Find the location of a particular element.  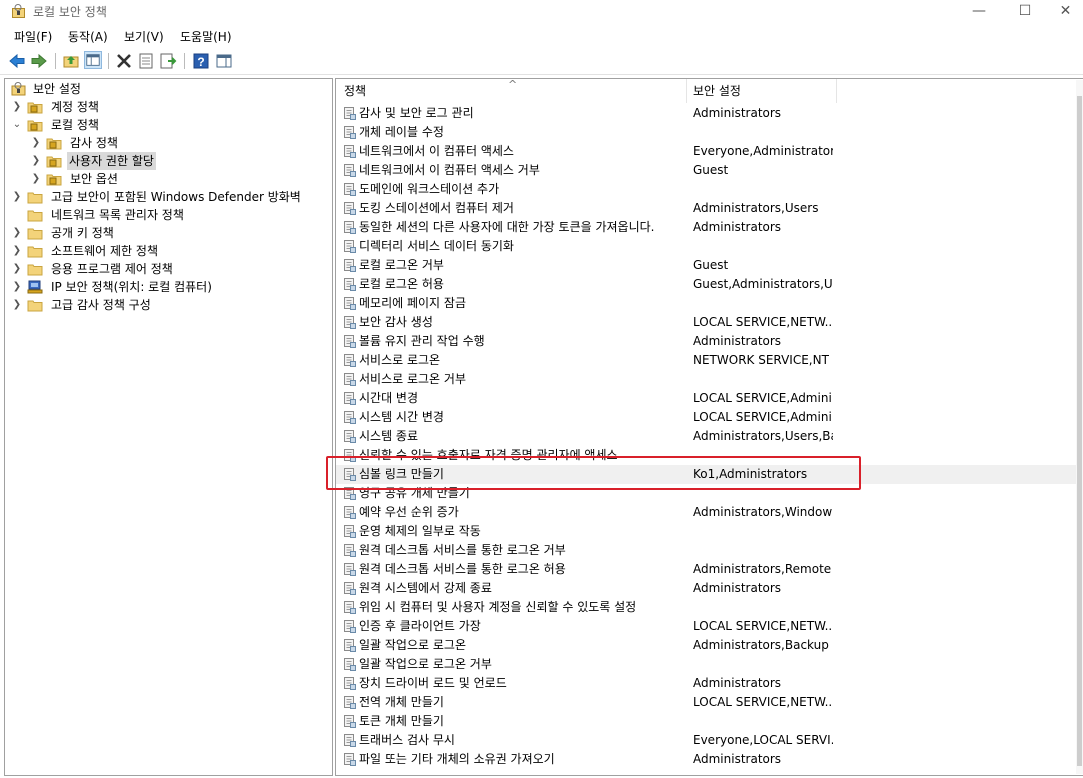

column-header-policy: 정책 is located at coordinates (355, 91).